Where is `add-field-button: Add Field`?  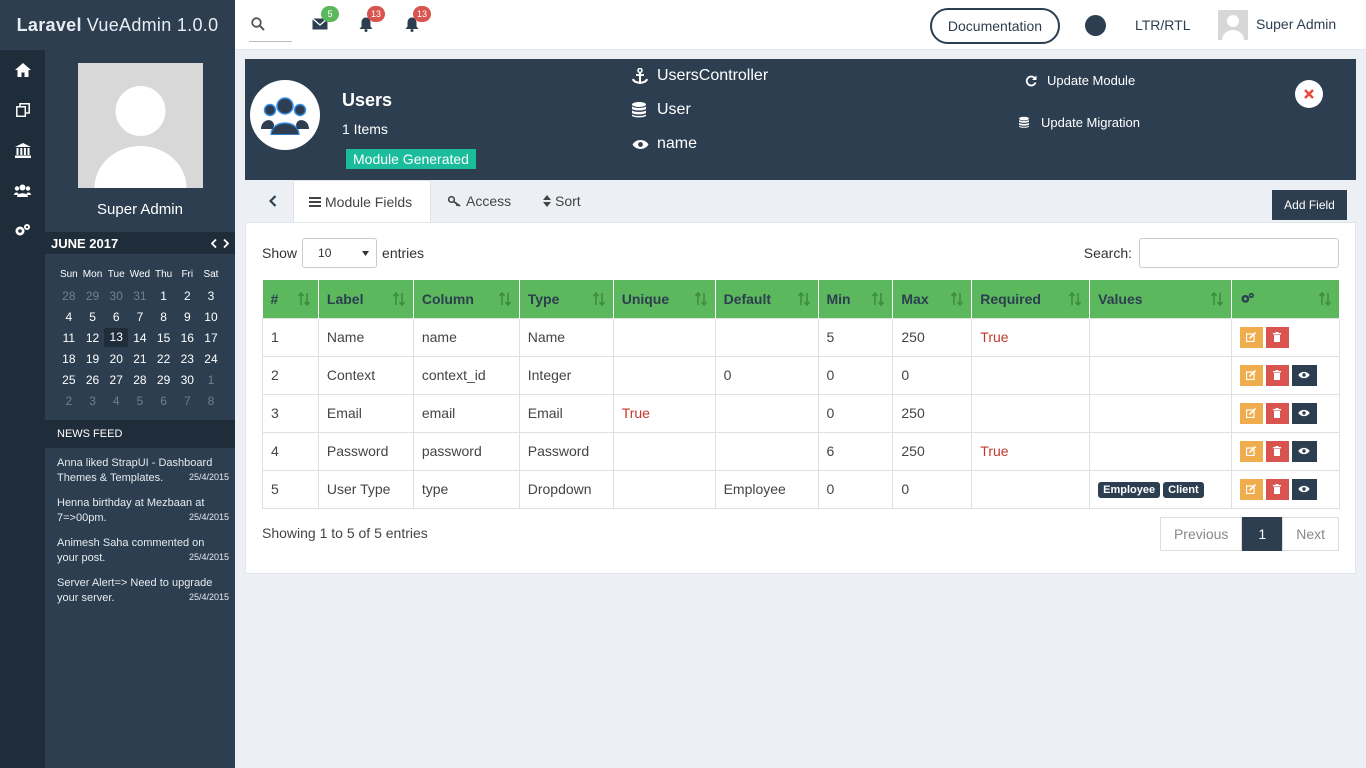
add-field-button: Add Field is located at coordinates (1309, 205).